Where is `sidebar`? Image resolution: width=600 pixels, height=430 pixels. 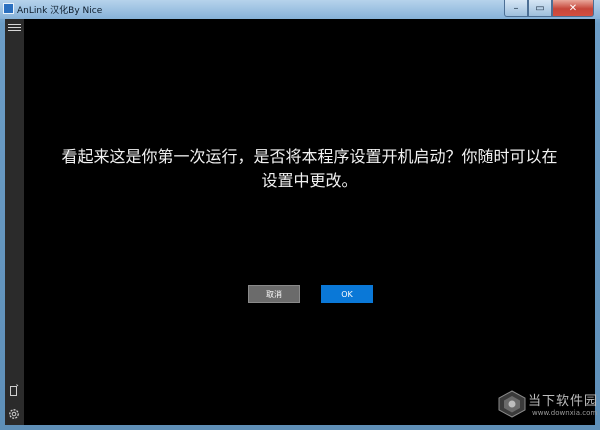
sidebar is located at coordinates (14, 222).